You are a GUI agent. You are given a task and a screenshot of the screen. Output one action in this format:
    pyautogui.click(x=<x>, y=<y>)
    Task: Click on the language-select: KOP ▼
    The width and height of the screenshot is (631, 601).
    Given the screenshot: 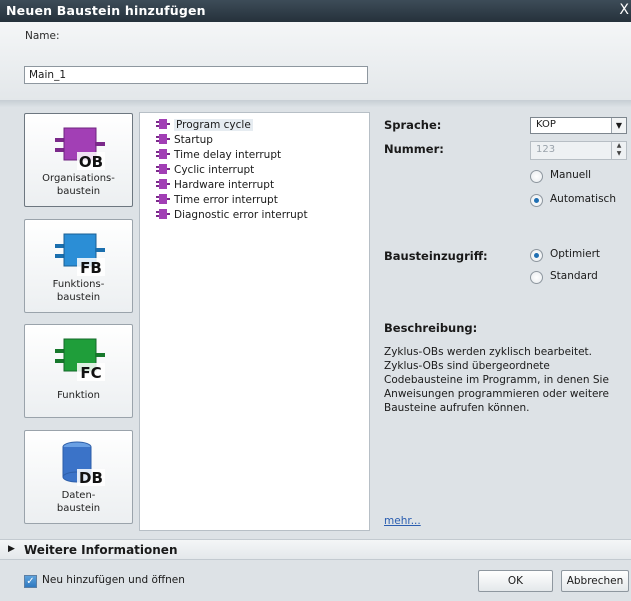 What is the action you would take?
    pyautogui.click(x=578, y=125)
    